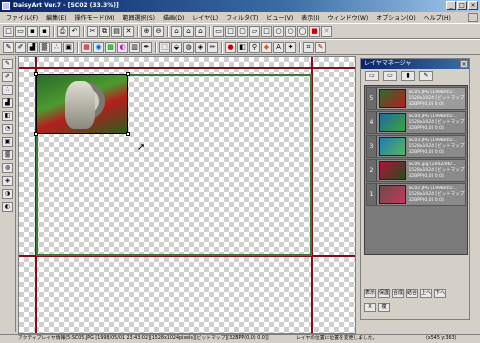 The image size is (480, 343). I want to click on menu-view: ビュー(V), so click(279, 17).